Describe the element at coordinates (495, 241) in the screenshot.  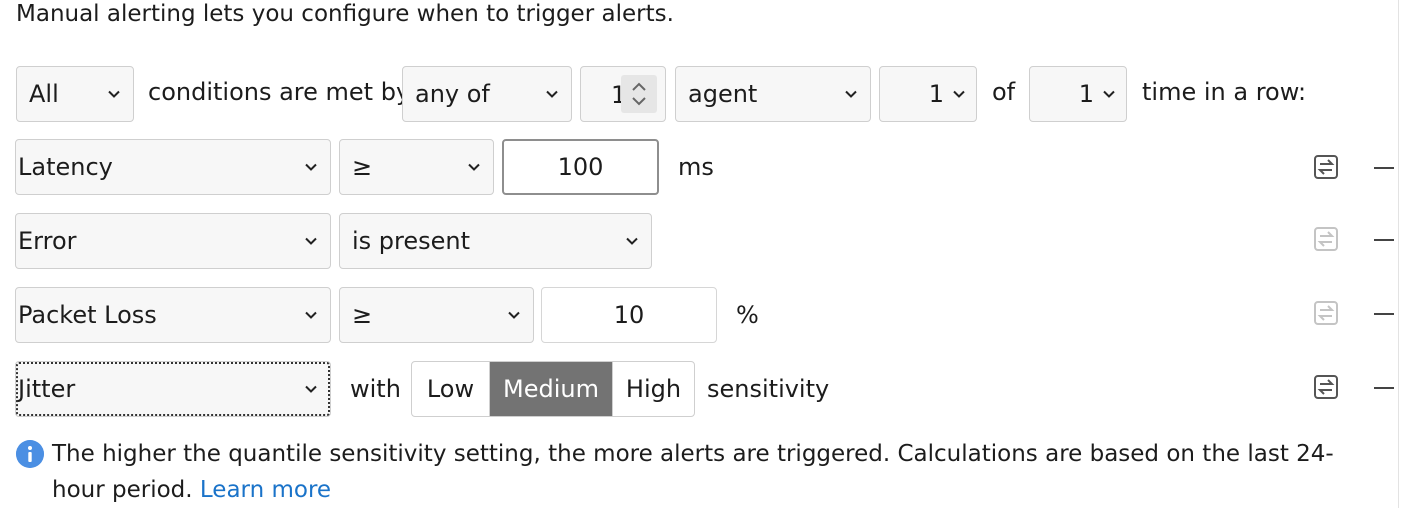
I see `operator-select: is present` at that location.